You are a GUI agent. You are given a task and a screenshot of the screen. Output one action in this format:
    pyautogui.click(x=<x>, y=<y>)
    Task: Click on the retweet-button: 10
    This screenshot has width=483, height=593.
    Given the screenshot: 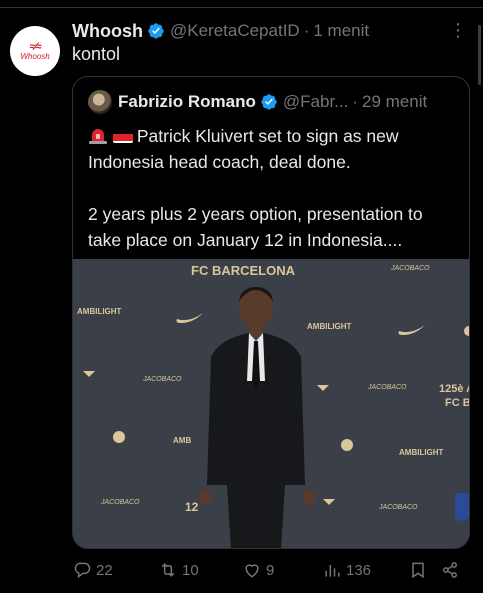 What is the action you would take?
    pyautogui.click(x=178, y=570)
    